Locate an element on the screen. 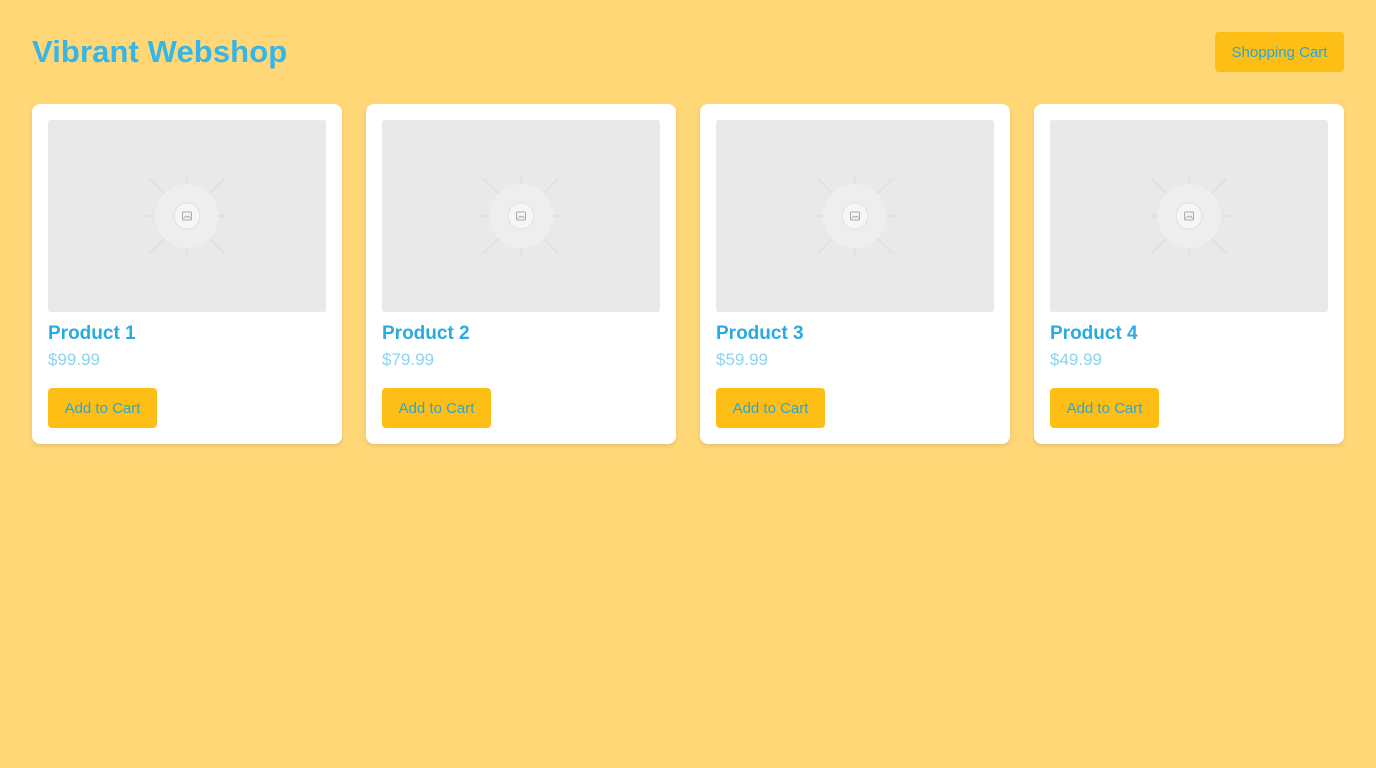 The height and width of the screenshot is (768, 1376). product-card: Product 2 $79.99 Add to Cart is located at coordinates (521, 274).